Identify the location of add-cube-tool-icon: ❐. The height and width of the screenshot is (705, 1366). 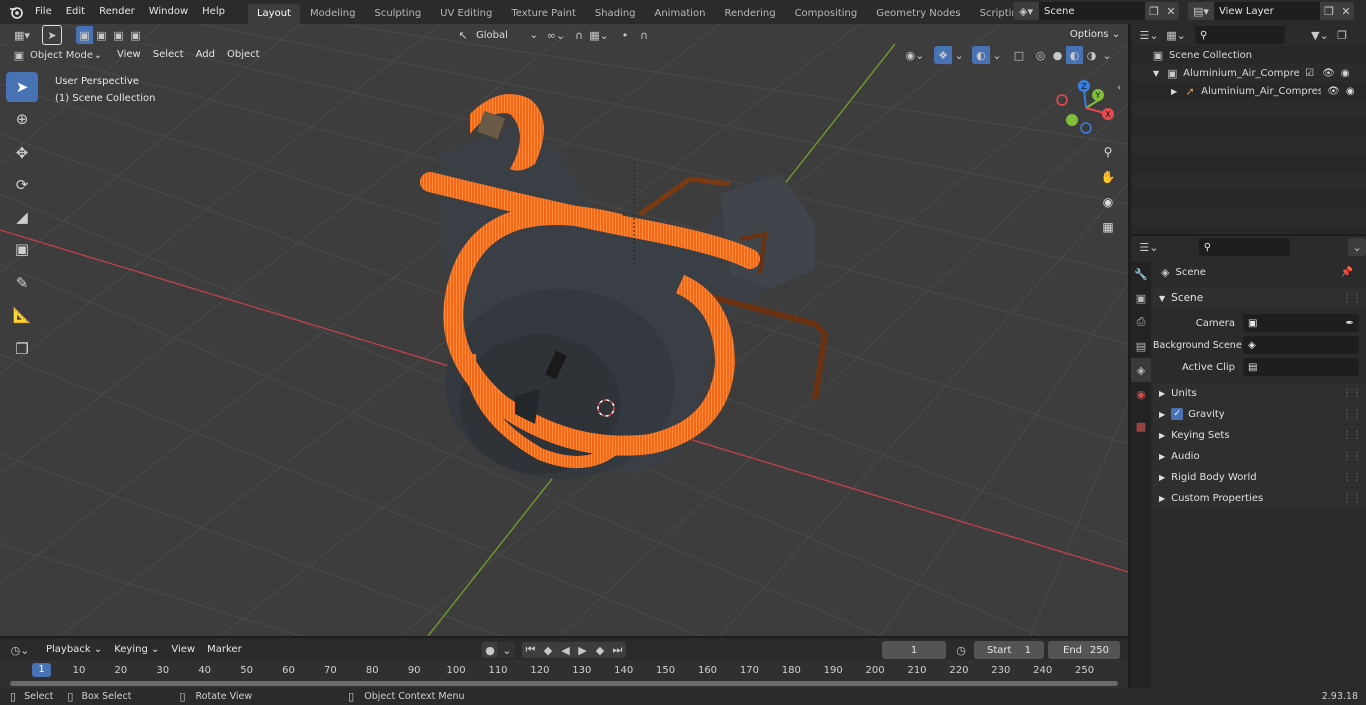
(22, 349).